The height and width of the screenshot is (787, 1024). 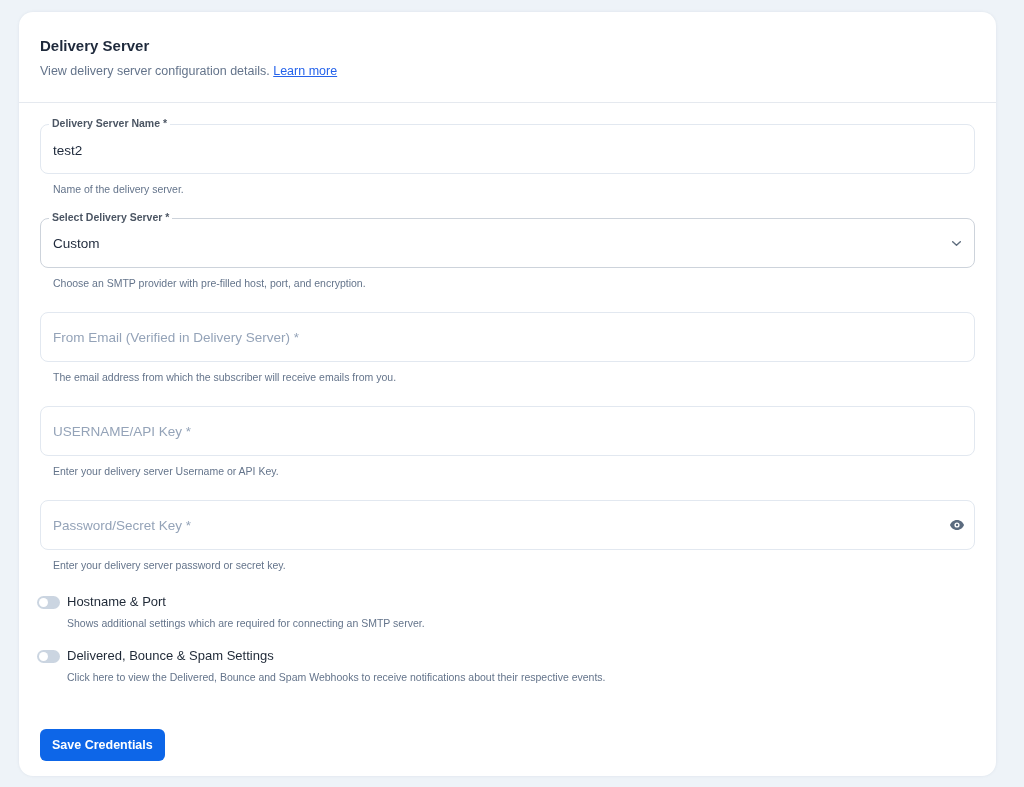 I want to click on learn-more-link: Learn more, so click(x=305, y=71).